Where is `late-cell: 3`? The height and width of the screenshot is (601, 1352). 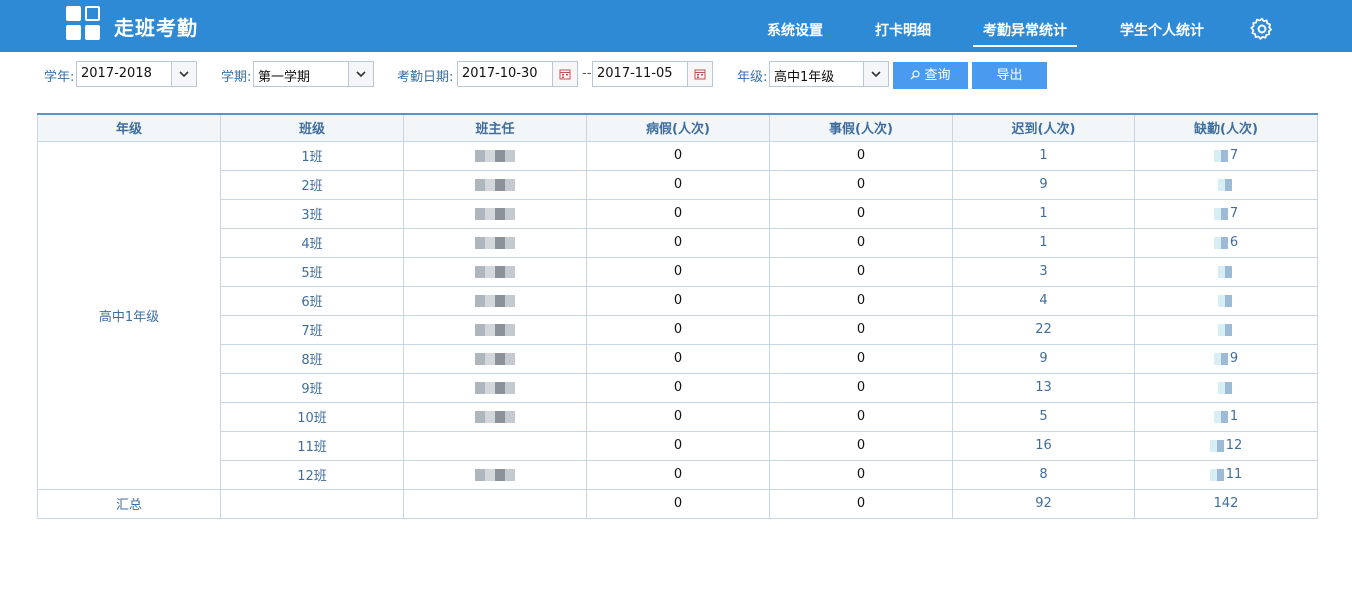
late-cell: 3 is located at coordinates (1043, 271).